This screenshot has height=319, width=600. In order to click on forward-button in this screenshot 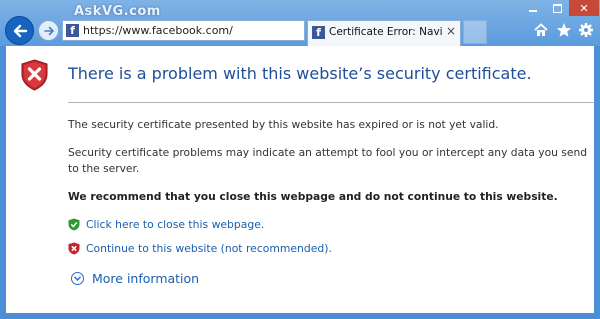, I will do `click(48, 30)`.